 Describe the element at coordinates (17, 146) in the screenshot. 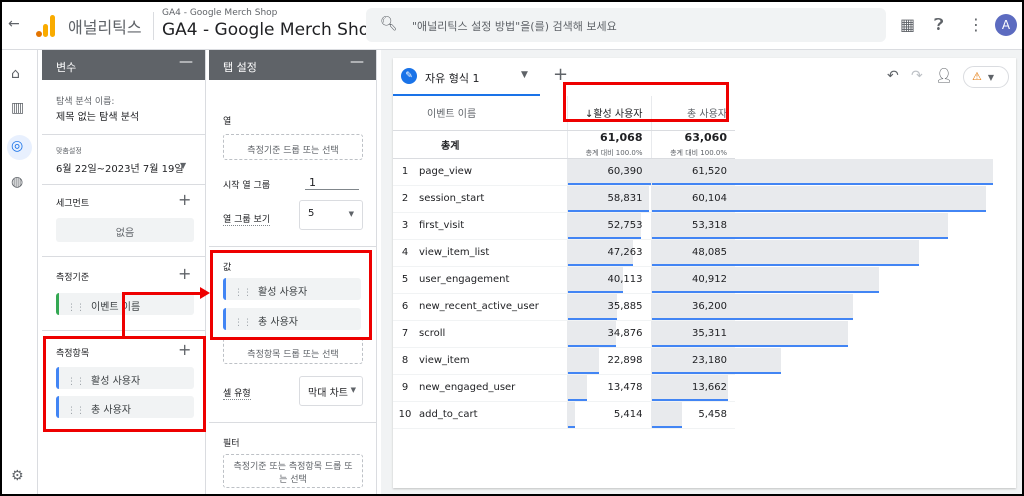

I see `explore-icon: ◎` at that location.